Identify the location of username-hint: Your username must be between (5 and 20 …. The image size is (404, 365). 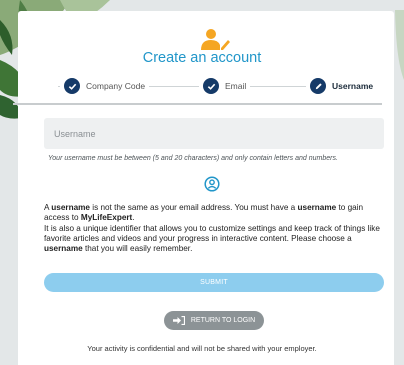
(193, 158).